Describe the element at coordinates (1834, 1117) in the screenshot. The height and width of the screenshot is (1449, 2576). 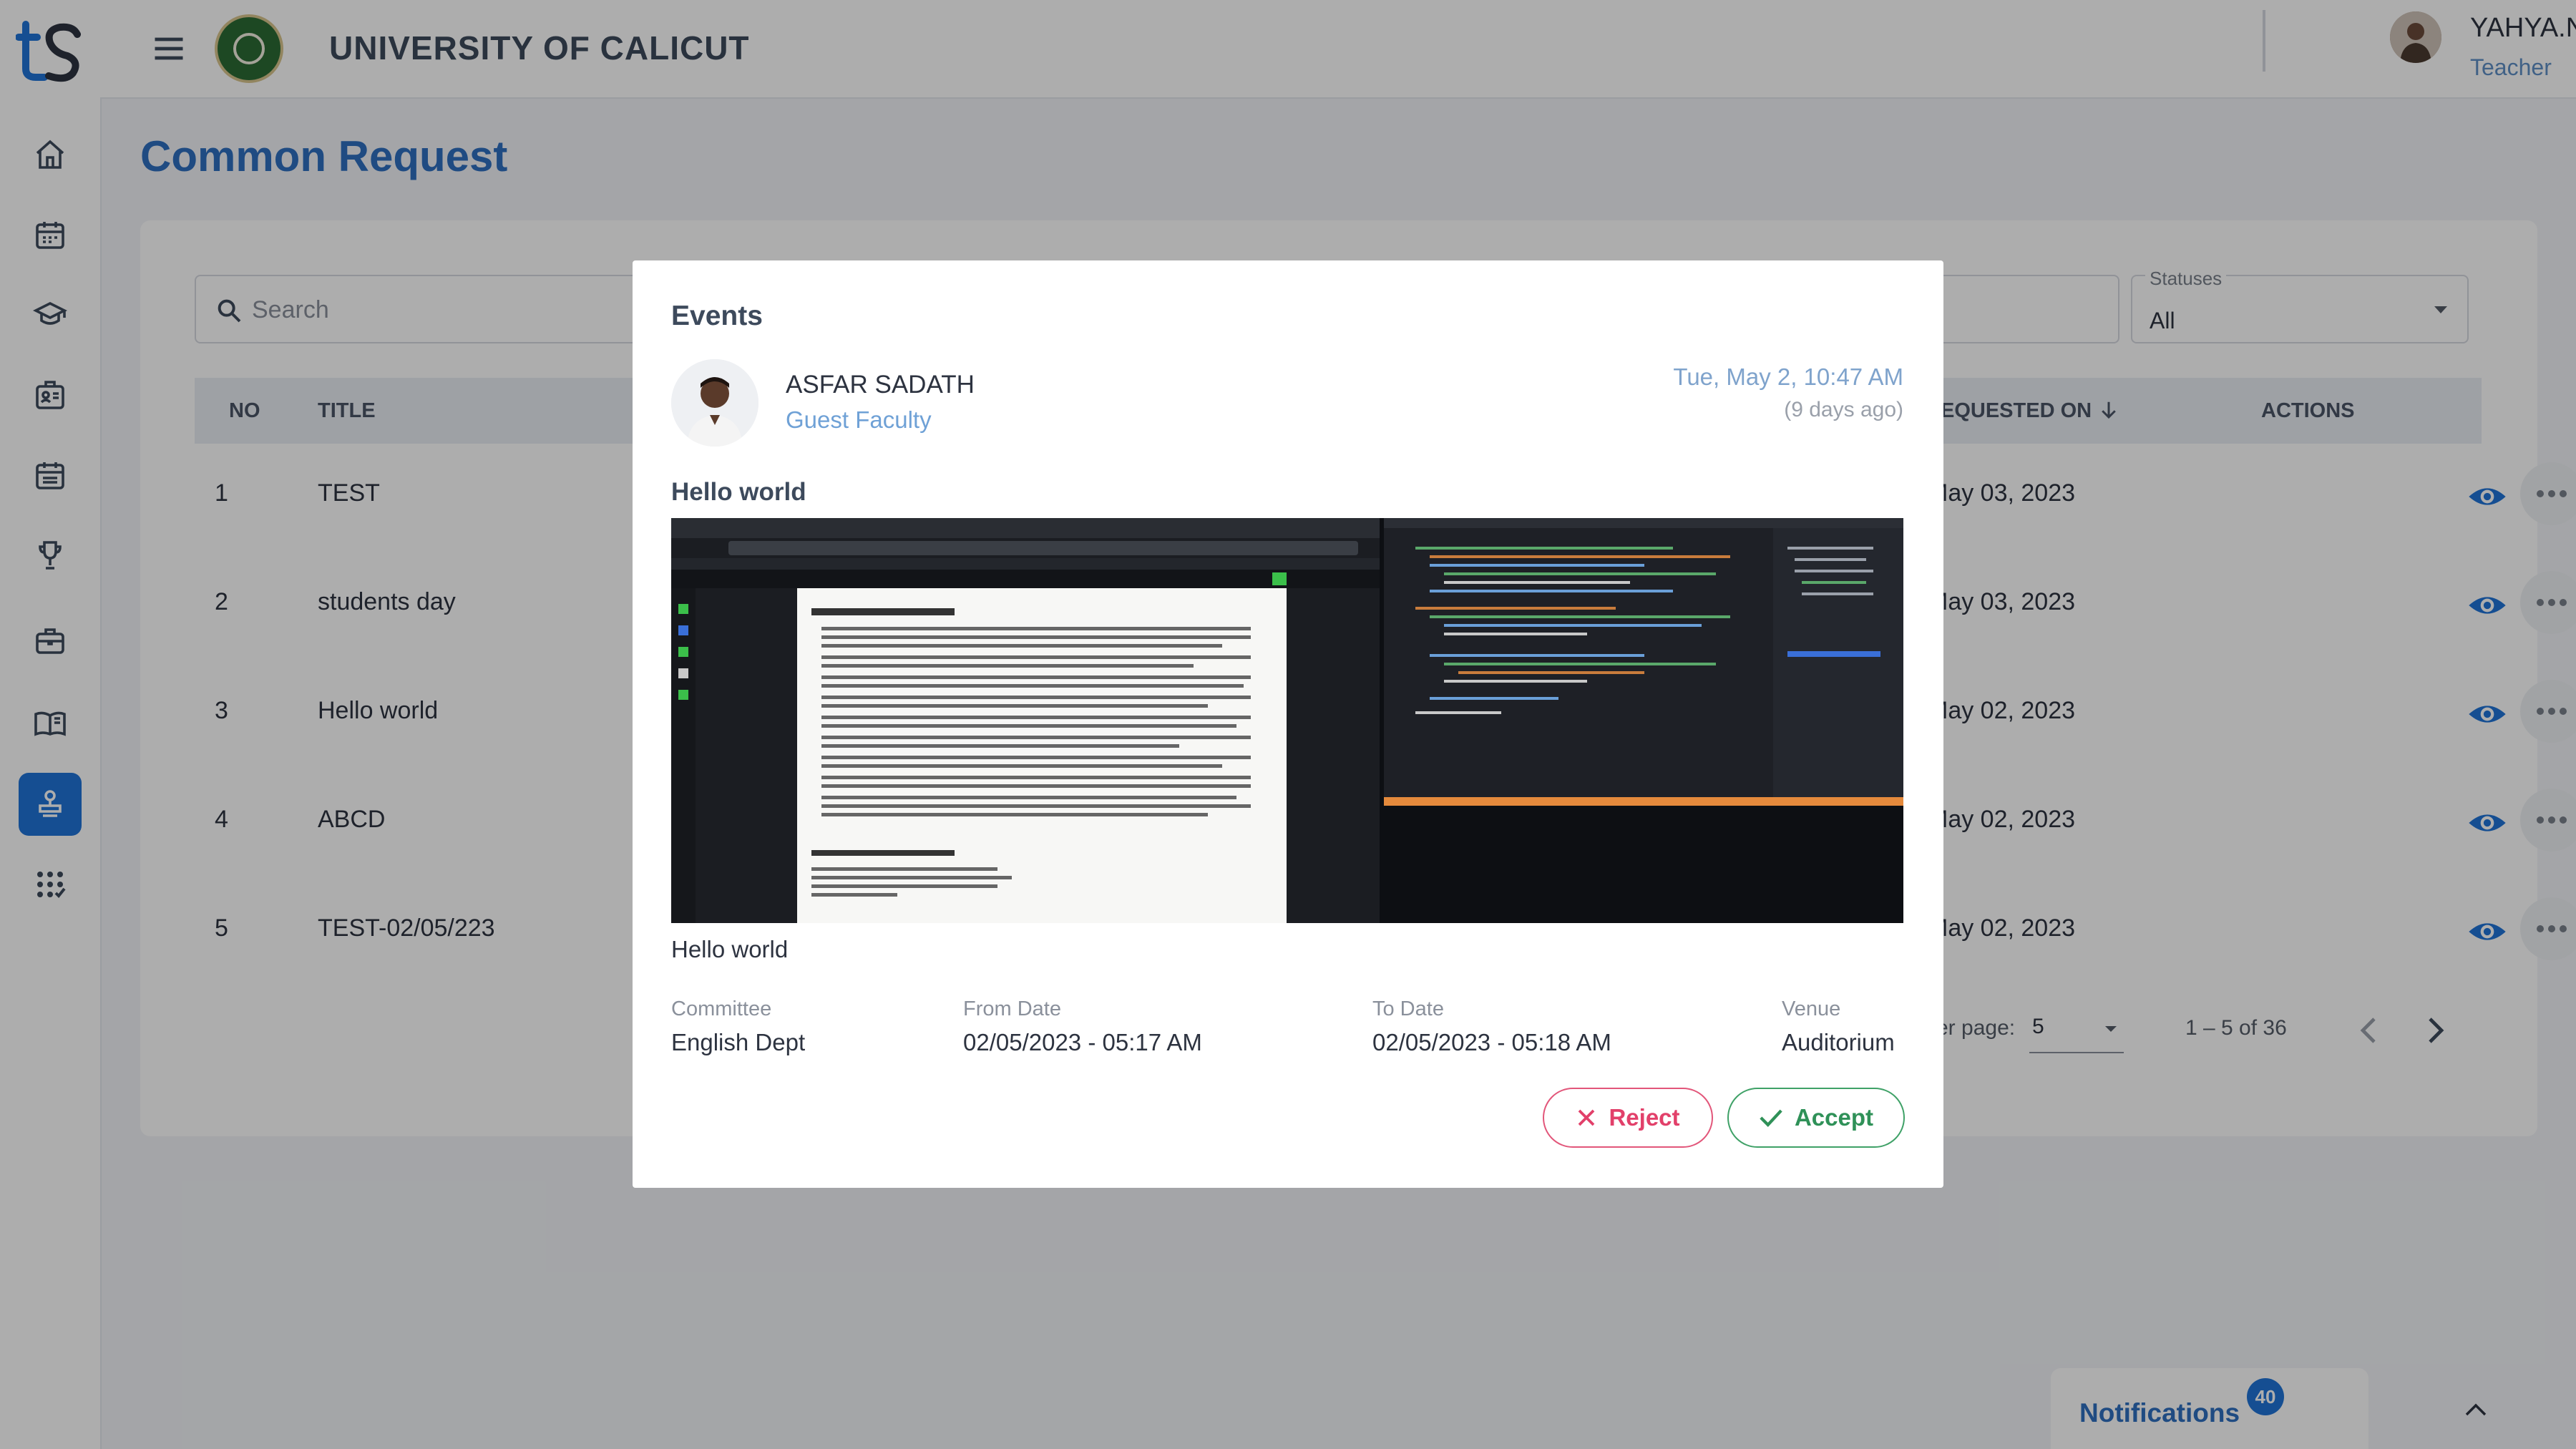
I see `accept-label: Accept` at that location.